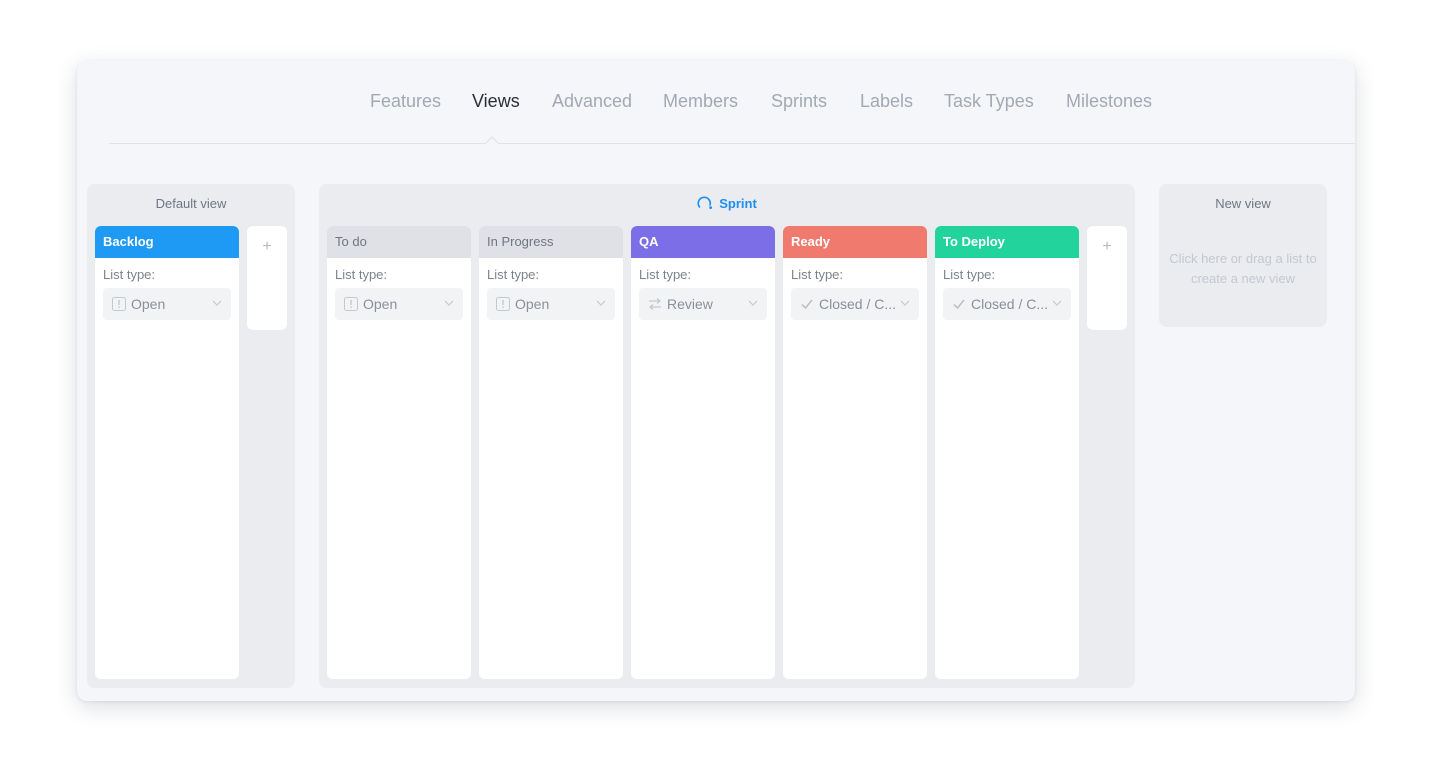  Describe the element at coordinates (496, 101) in the screenshot. I see `tab-views: Views` at that location.